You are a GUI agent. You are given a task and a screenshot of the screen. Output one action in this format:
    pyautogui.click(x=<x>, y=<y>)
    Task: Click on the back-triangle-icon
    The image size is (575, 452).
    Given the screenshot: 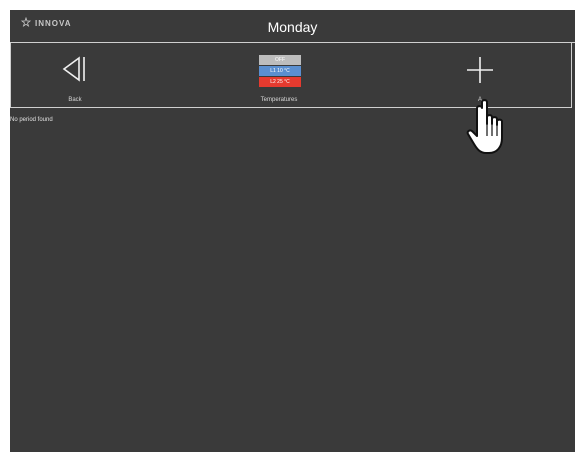 What is the action you would take?
    pyautogui.click(x=73, y=69)
    